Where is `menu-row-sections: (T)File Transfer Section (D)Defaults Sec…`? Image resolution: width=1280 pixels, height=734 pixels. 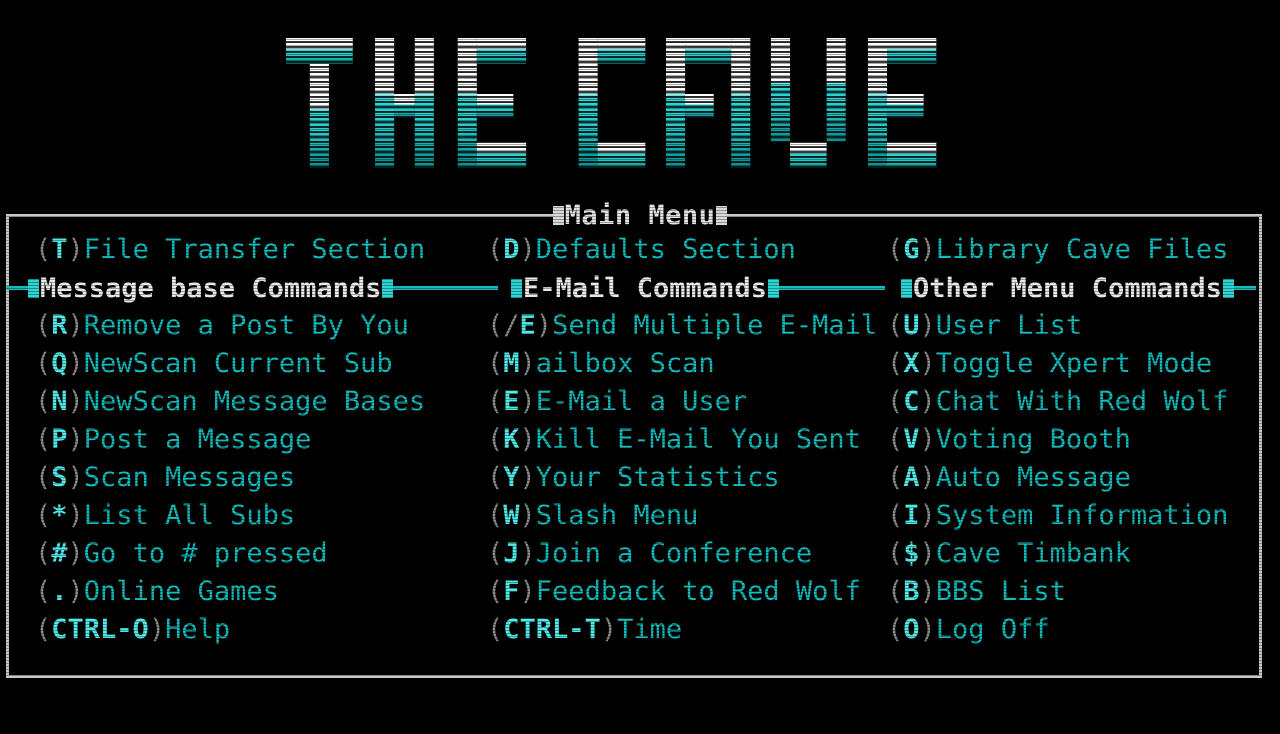
menu-row-sections: (T)File Transfer Section (D)Defaults Sec… is located at coordinates (634, 250).